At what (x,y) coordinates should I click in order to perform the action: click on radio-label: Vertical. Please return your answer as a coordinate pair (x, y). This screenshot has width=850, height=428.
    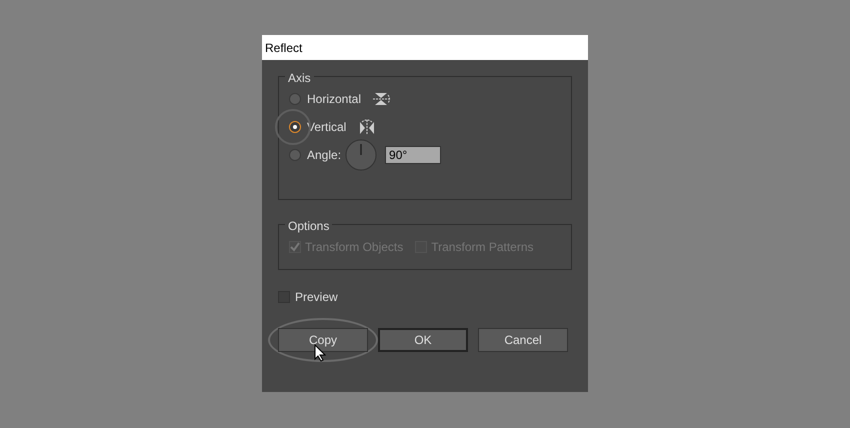
    Looking at the image, I should click on (326, 127).